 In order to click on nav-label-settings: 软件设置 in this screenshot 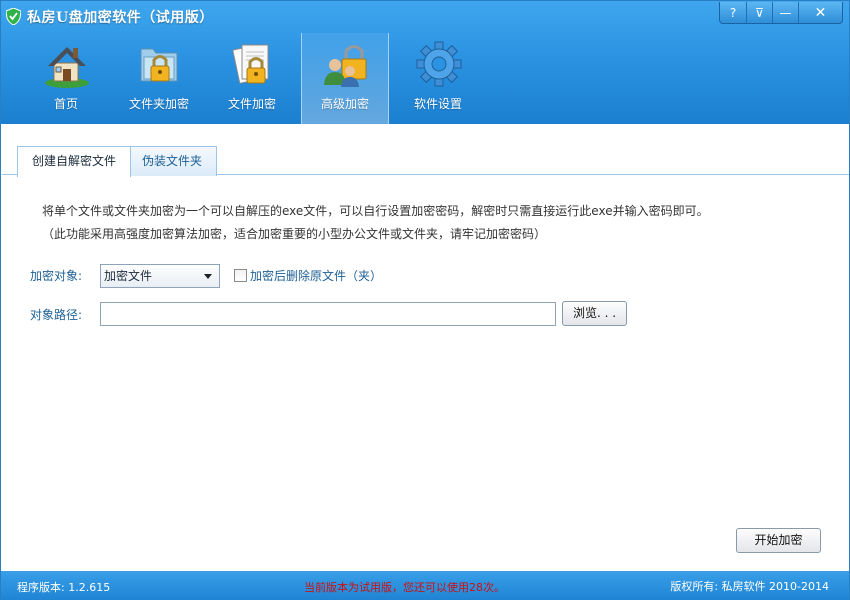, I will do `click(437, 104)`.